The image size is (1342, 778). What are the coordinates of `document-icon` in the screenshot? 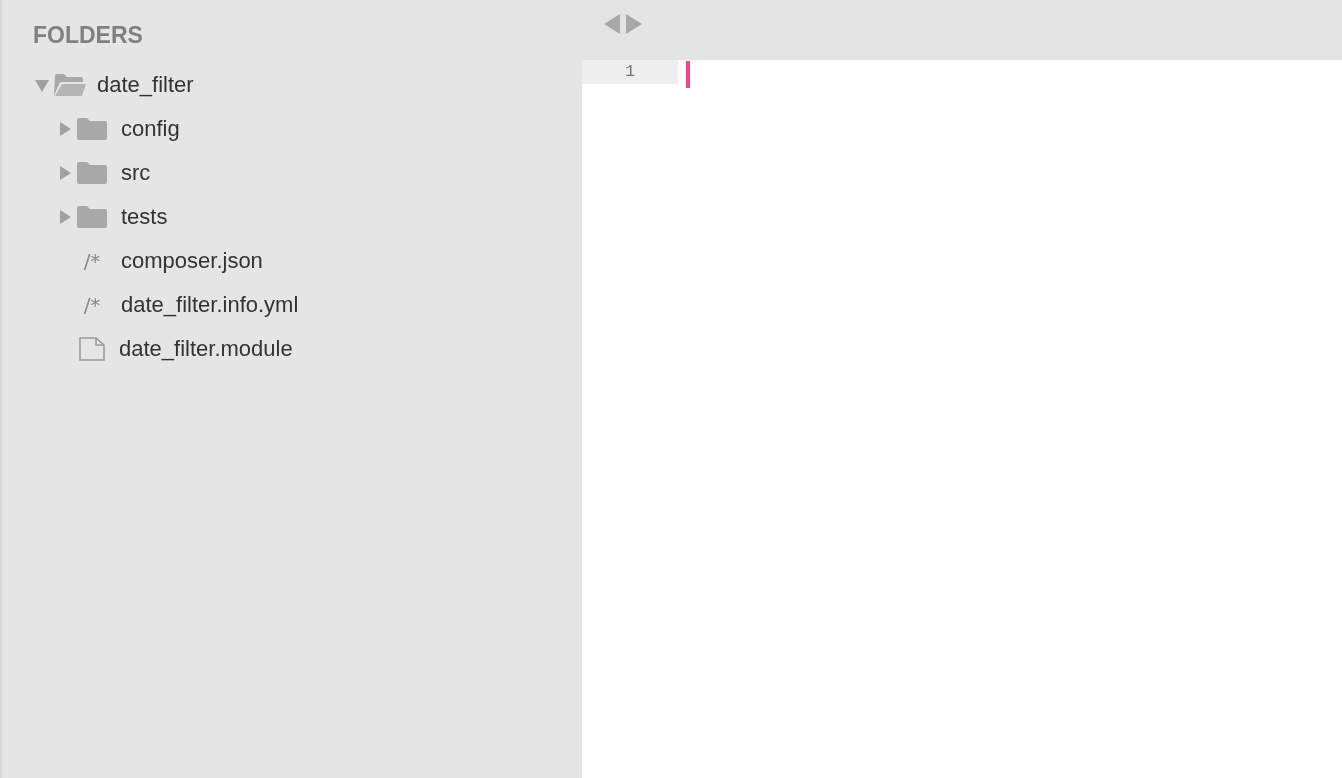 It's located at (92, 349).